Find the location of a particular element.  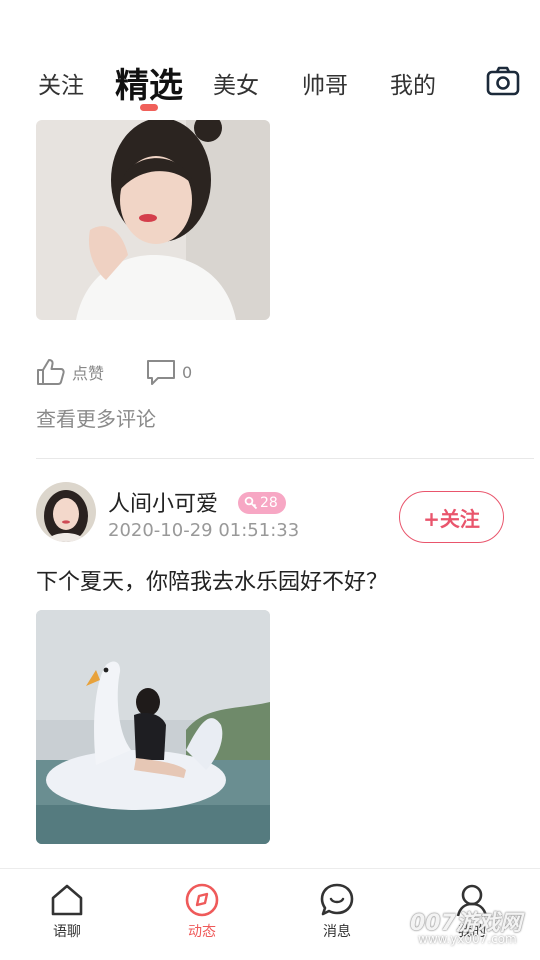

tab-mine: 我的 is located at coordinates (413, 83).